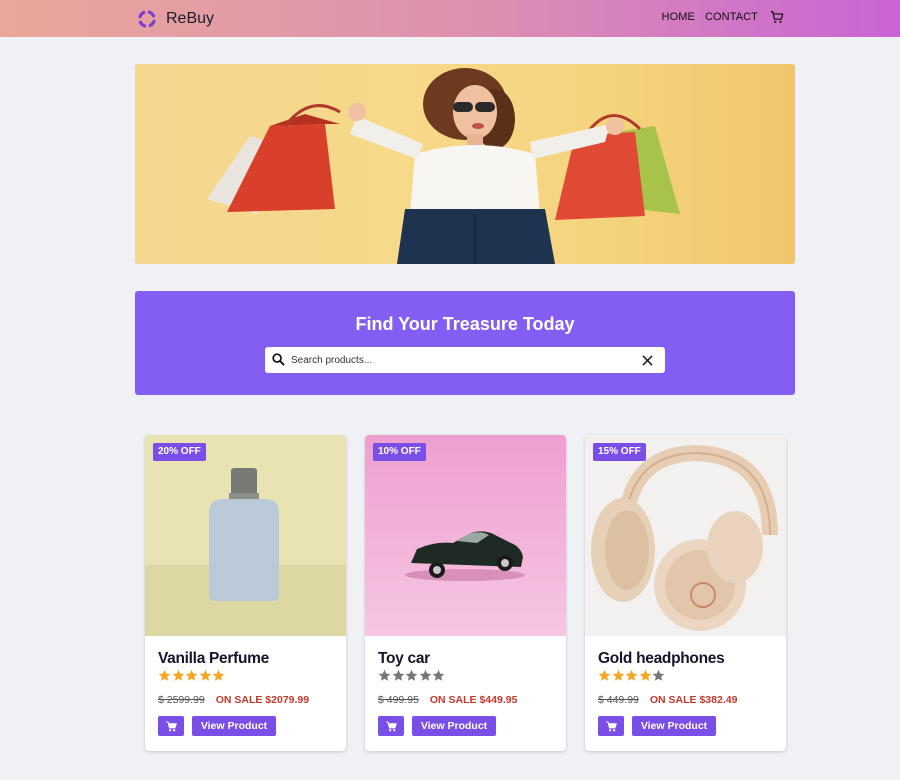 Image resolution: width=900 pixels, height=780 pixels. Describe the element at coordinates (262, 700) in the screenshot. I see `sale-price: ON SALE $2079.99` at that location.